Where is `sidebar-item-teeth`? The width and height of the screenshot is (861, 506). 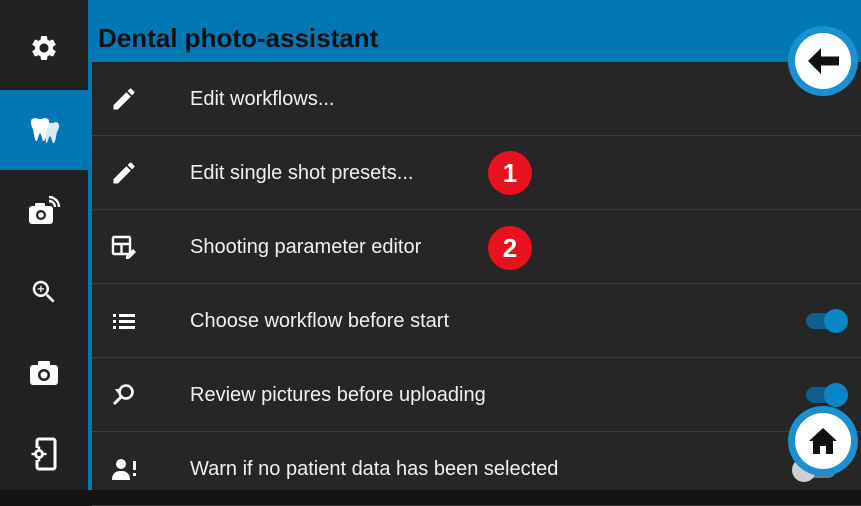 sidebar-item-teeth is located at coordinates (44, 130).